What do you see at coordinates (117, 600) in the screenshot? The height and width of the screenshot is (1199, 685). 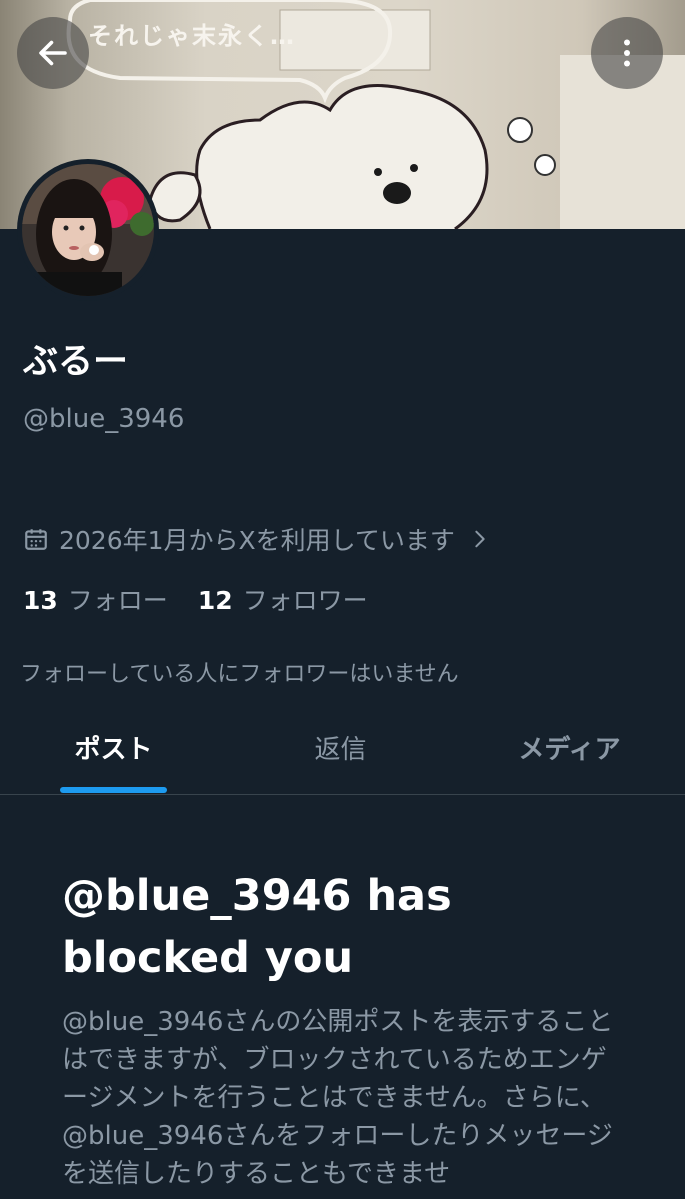 I see `following-label: フォロー` at bounding box center [117, 600].